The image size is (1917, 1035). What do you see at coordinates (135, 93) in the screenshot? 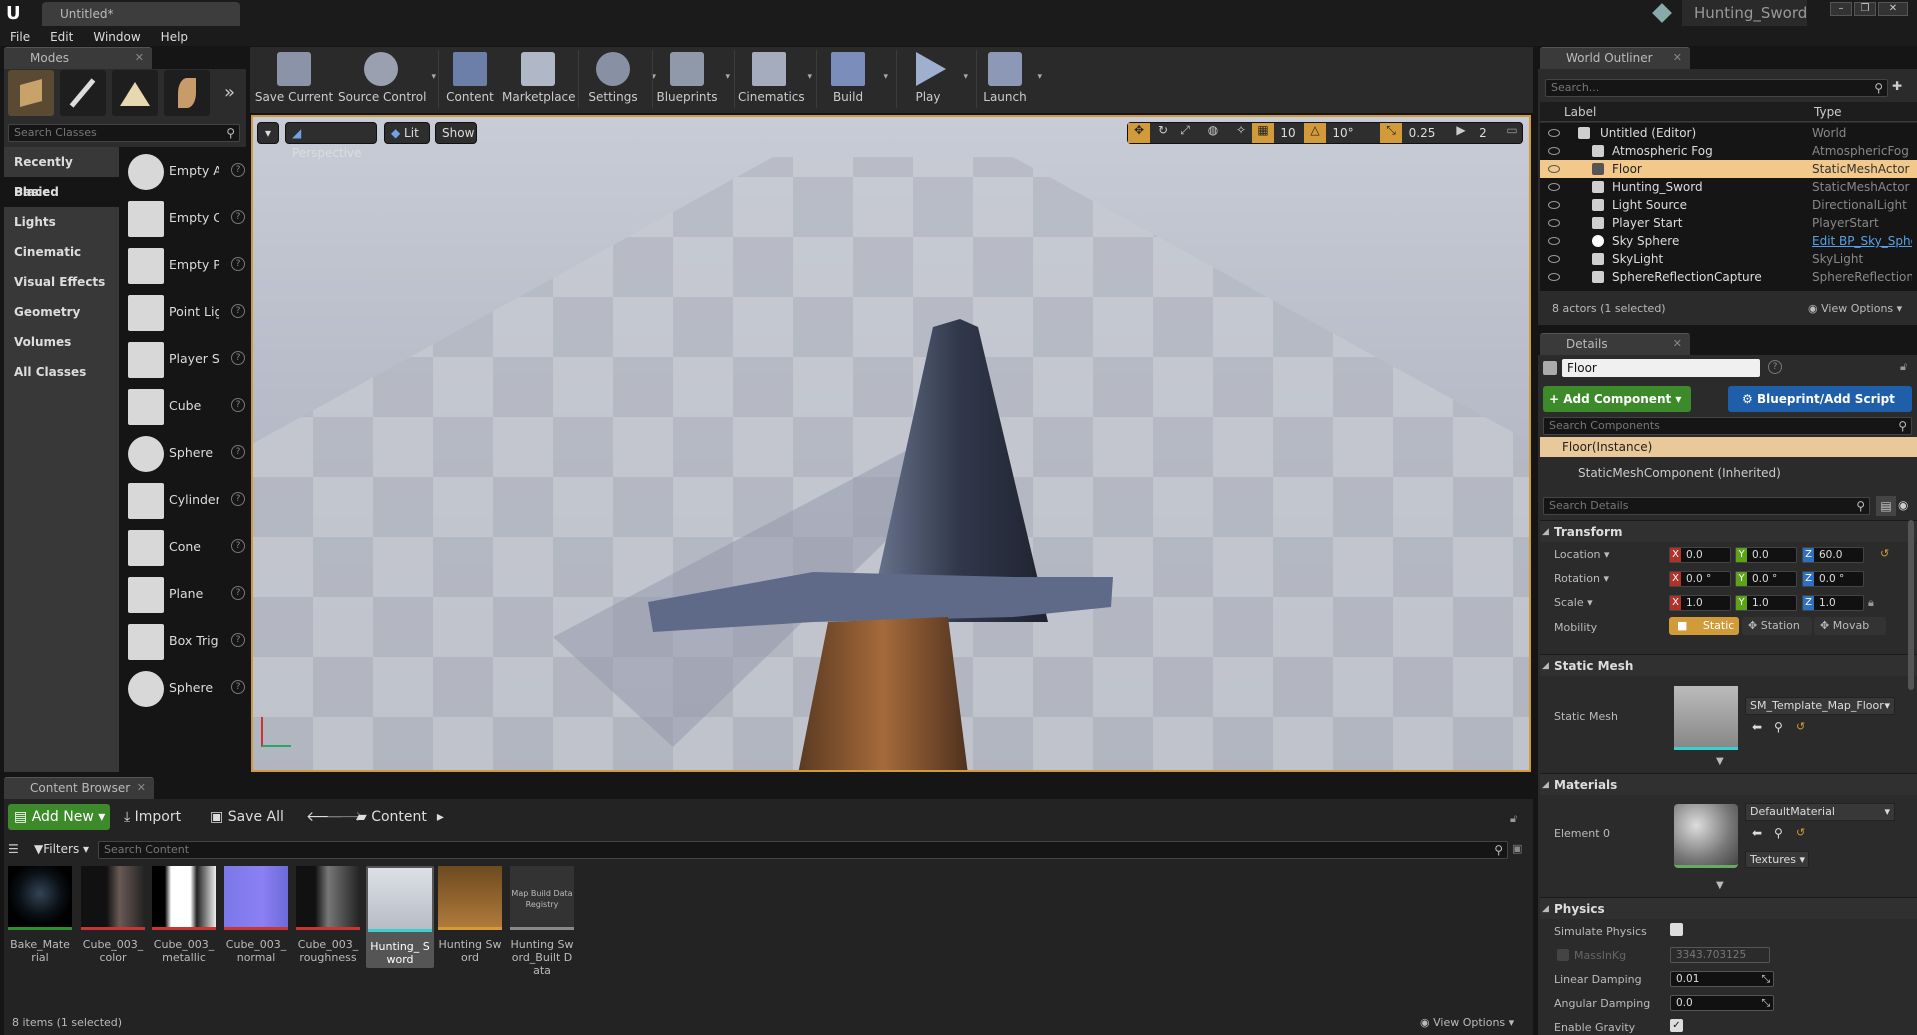
I see `landscape-mode-icon` at bounding box center [135, 93].